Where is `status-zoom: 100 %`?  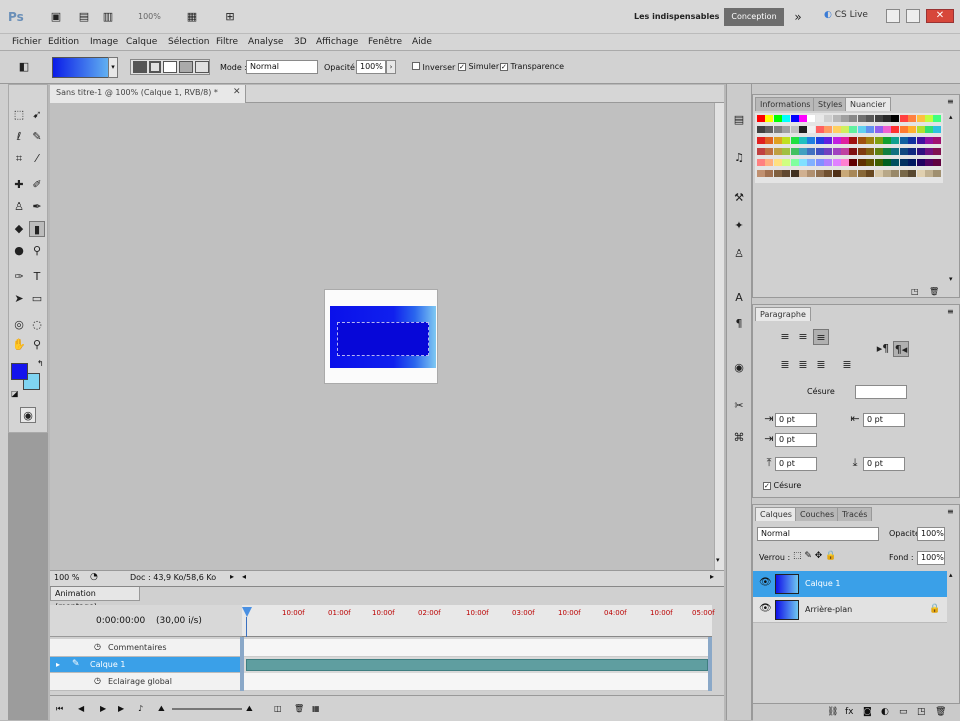
status-zoom: 100 % is located at coordinates (66, 577).